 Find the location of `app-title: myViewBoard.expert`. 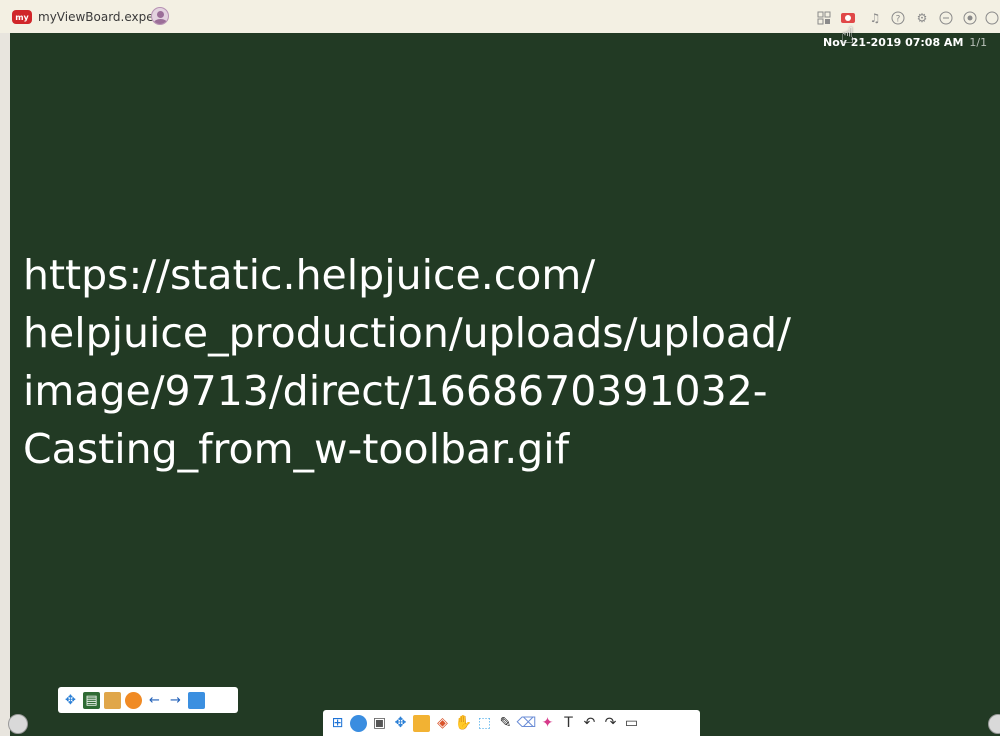

app-title: myViewBoard.expert is located at coordinates (101, 17).